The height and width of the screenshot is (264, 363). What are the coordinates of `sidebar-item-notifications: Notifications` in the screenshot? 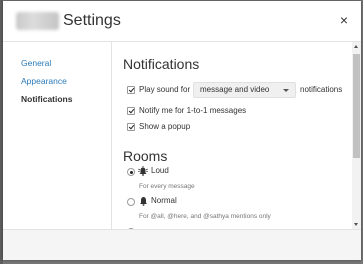 It's located at (46, 99).